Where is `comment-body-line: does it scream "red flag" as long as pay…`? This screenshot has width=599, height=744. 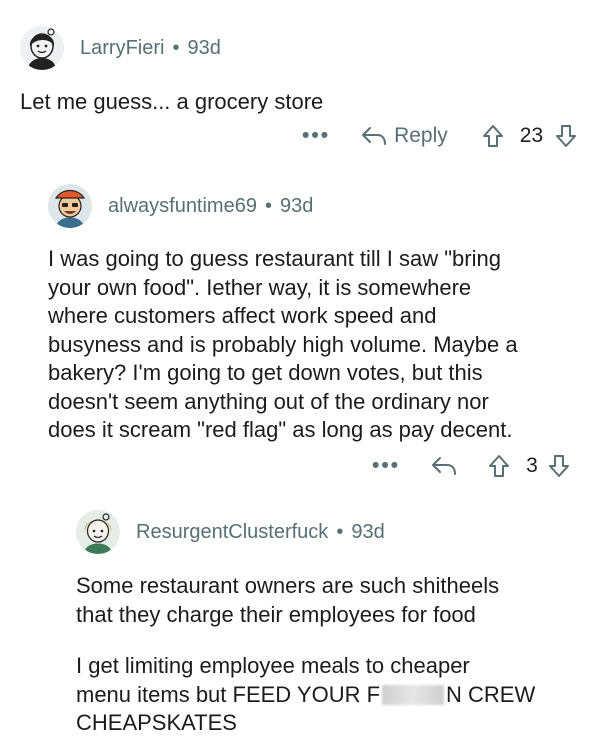
comment-body-line: does it scream "red flag" as long as pay… is located at coordinates (280, 429).